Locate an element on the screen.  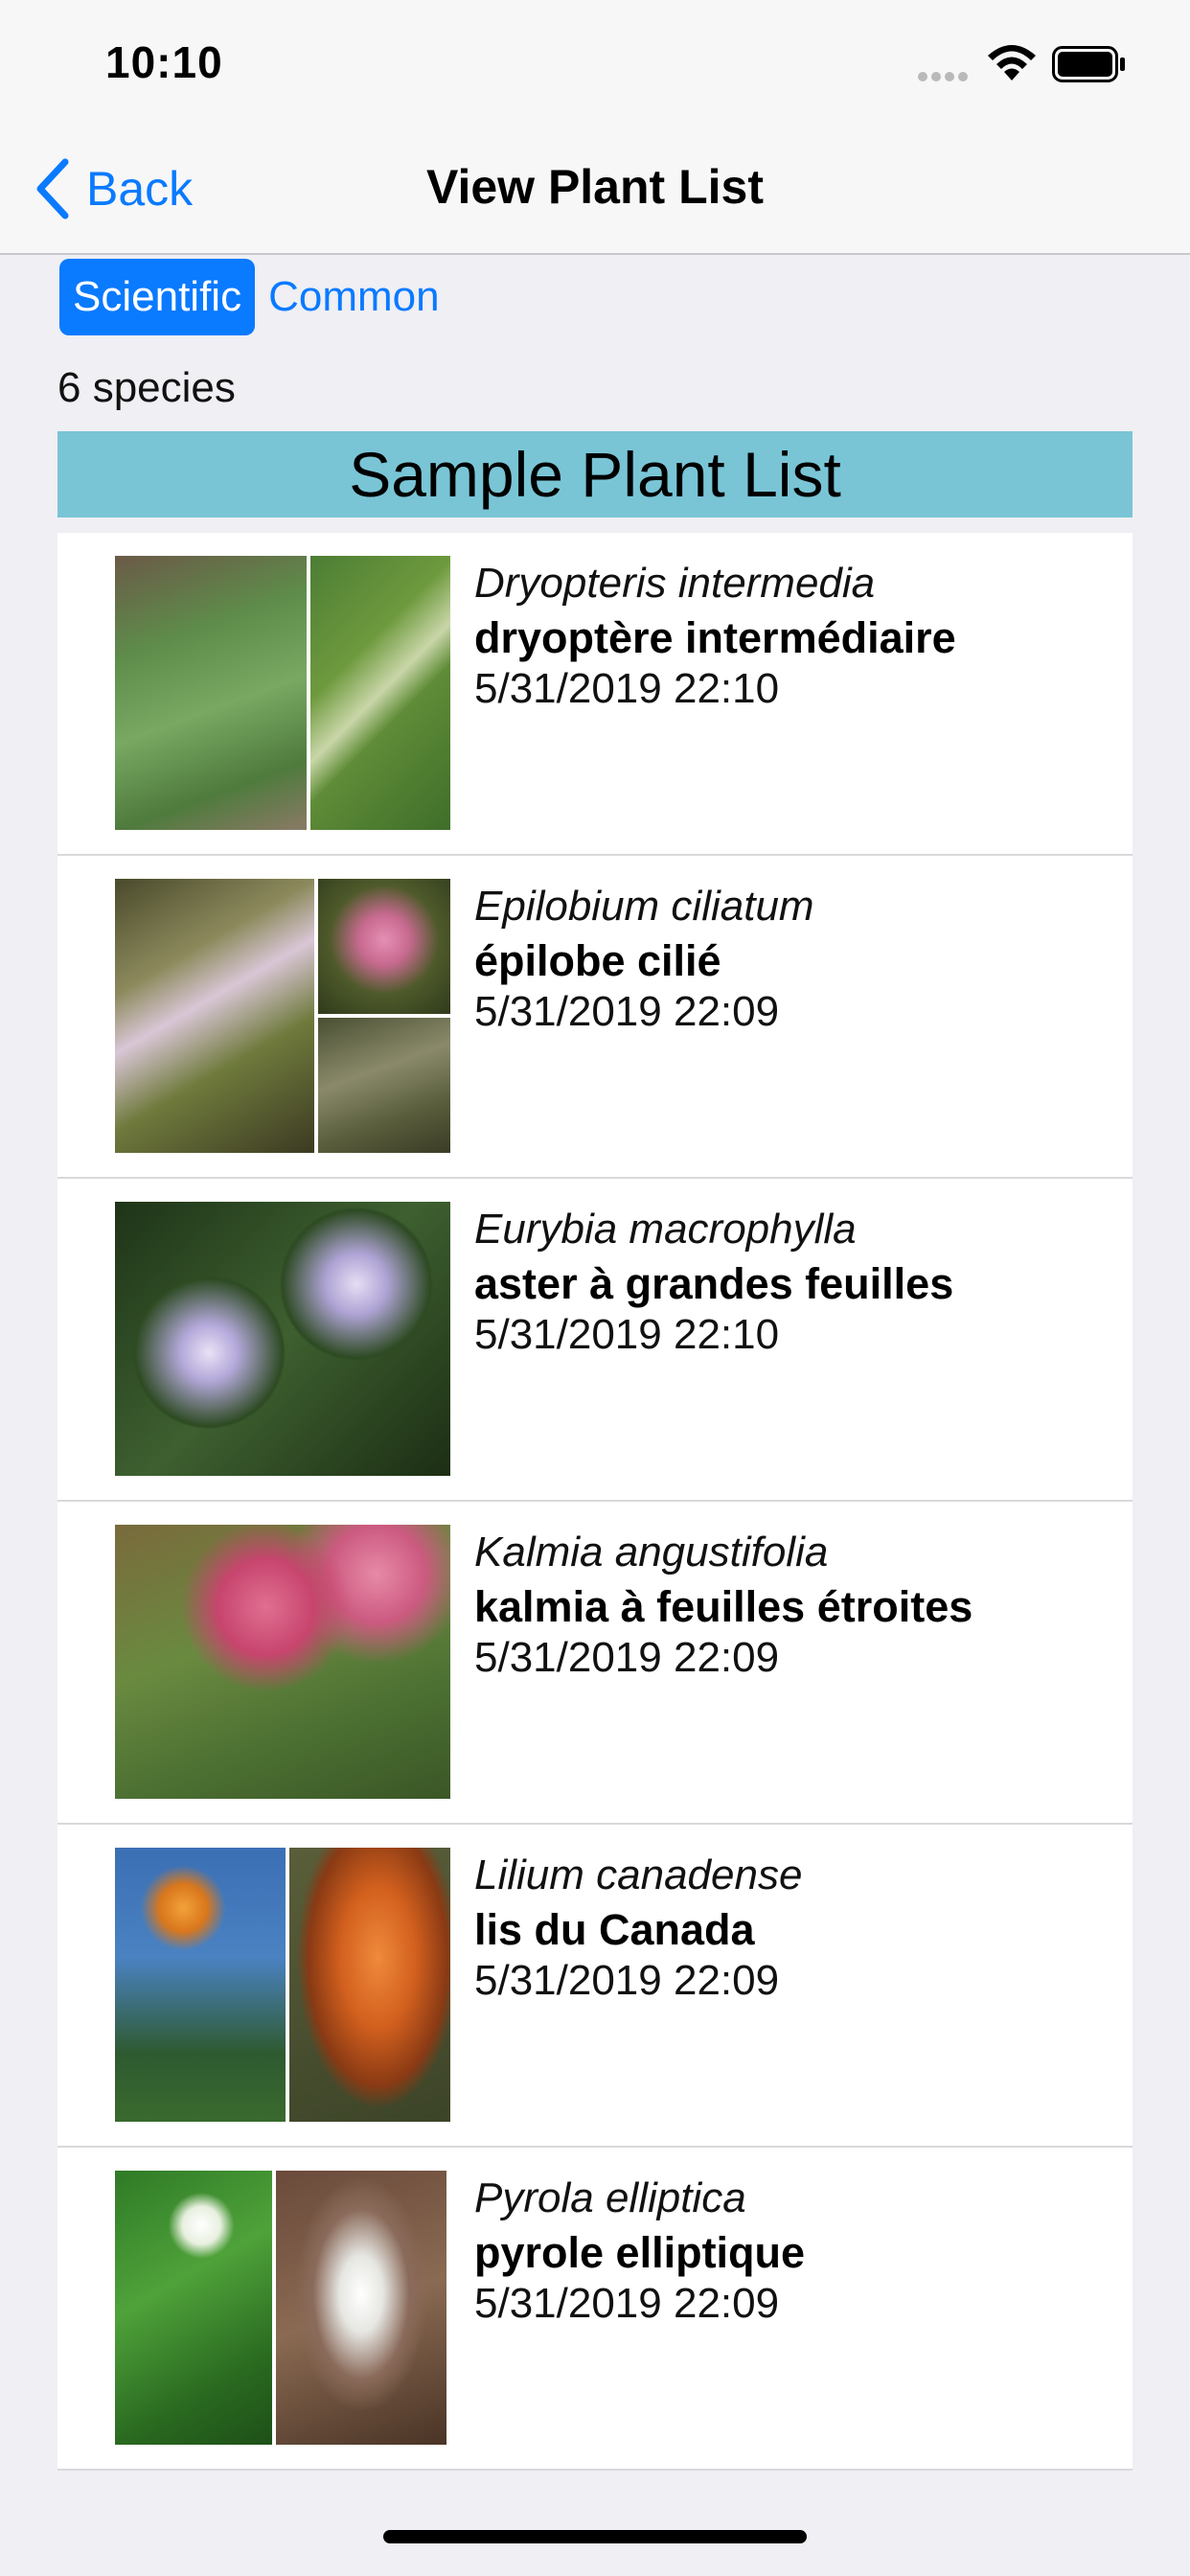
common-name: aster à grandes feuilles is located at coordinates (714, 1283).